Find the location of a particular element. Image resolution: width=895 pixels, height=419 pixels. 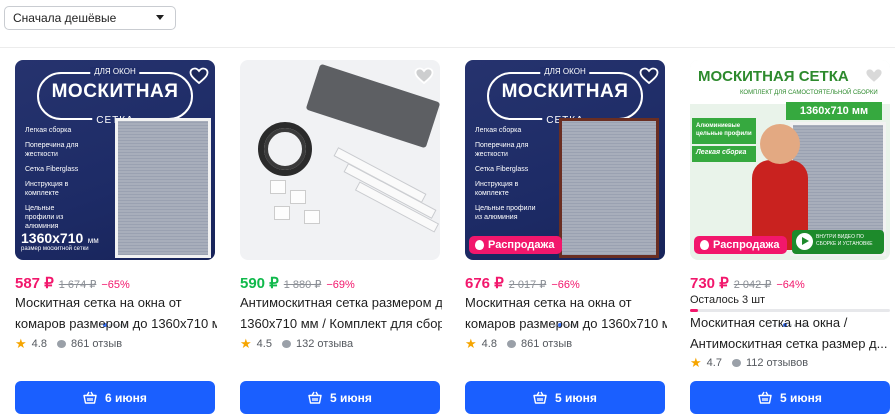

rating-row: ★ 4.7 112 отзывов is located at coordinates (749, 363).